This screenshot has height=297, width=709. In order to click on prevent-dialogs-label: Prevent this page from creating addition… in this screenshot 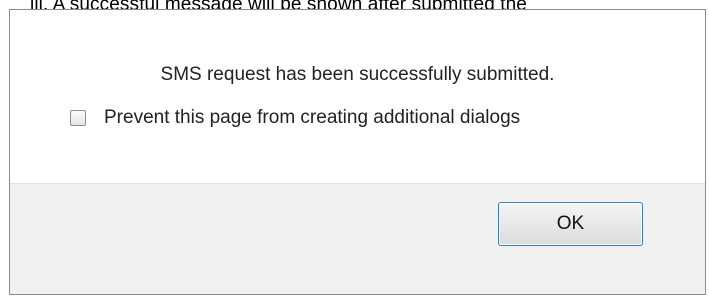, I will do `click(312, 118)`.